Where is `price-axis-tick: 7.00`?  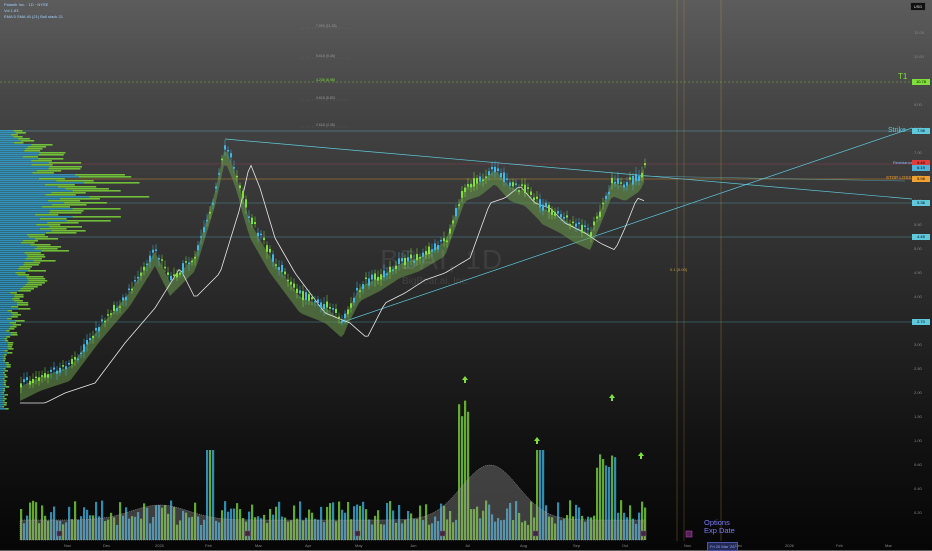
price-axis-tick: 7.00 is located at coordinates (918, 152).